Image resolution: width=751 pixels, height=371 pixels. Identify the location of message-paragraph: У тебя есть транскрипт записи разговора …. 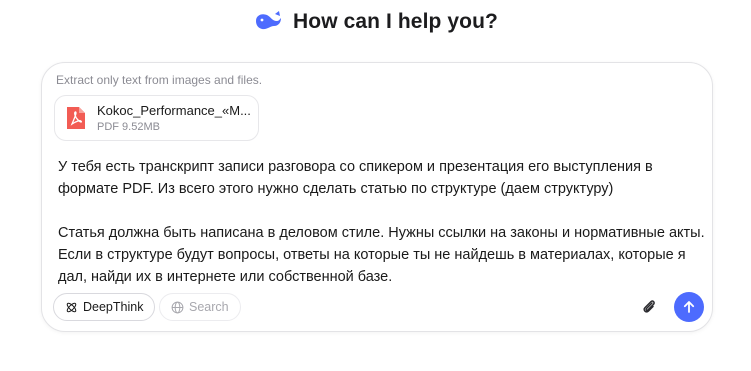
(355, 178).